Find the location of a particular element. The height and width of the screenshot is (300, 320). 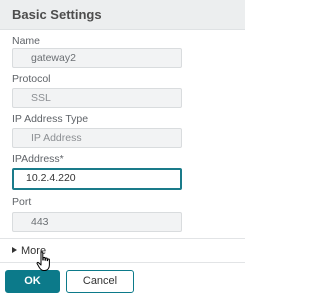

expand-triangle-icon is located at coordinates (14, 250).